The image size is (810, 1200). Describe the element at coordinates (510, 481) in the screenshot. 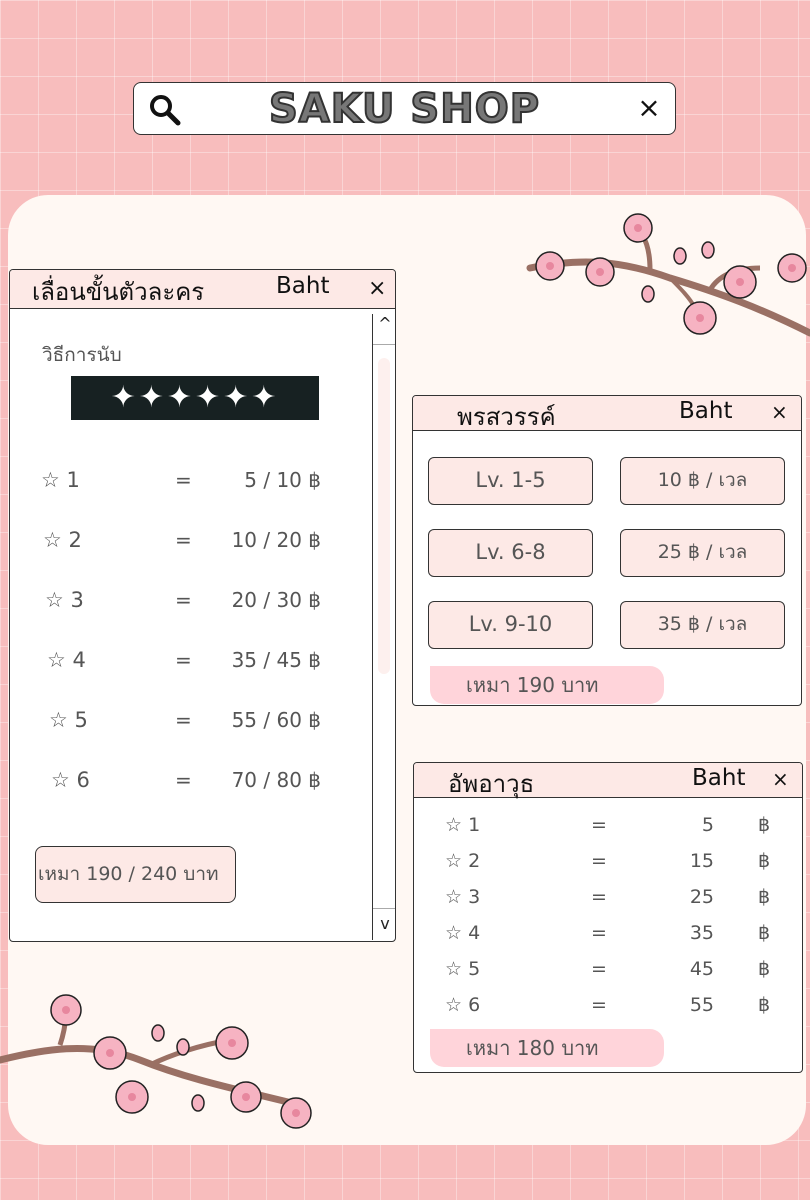

I see `level-range-box: Lv. 1-5` at that location.